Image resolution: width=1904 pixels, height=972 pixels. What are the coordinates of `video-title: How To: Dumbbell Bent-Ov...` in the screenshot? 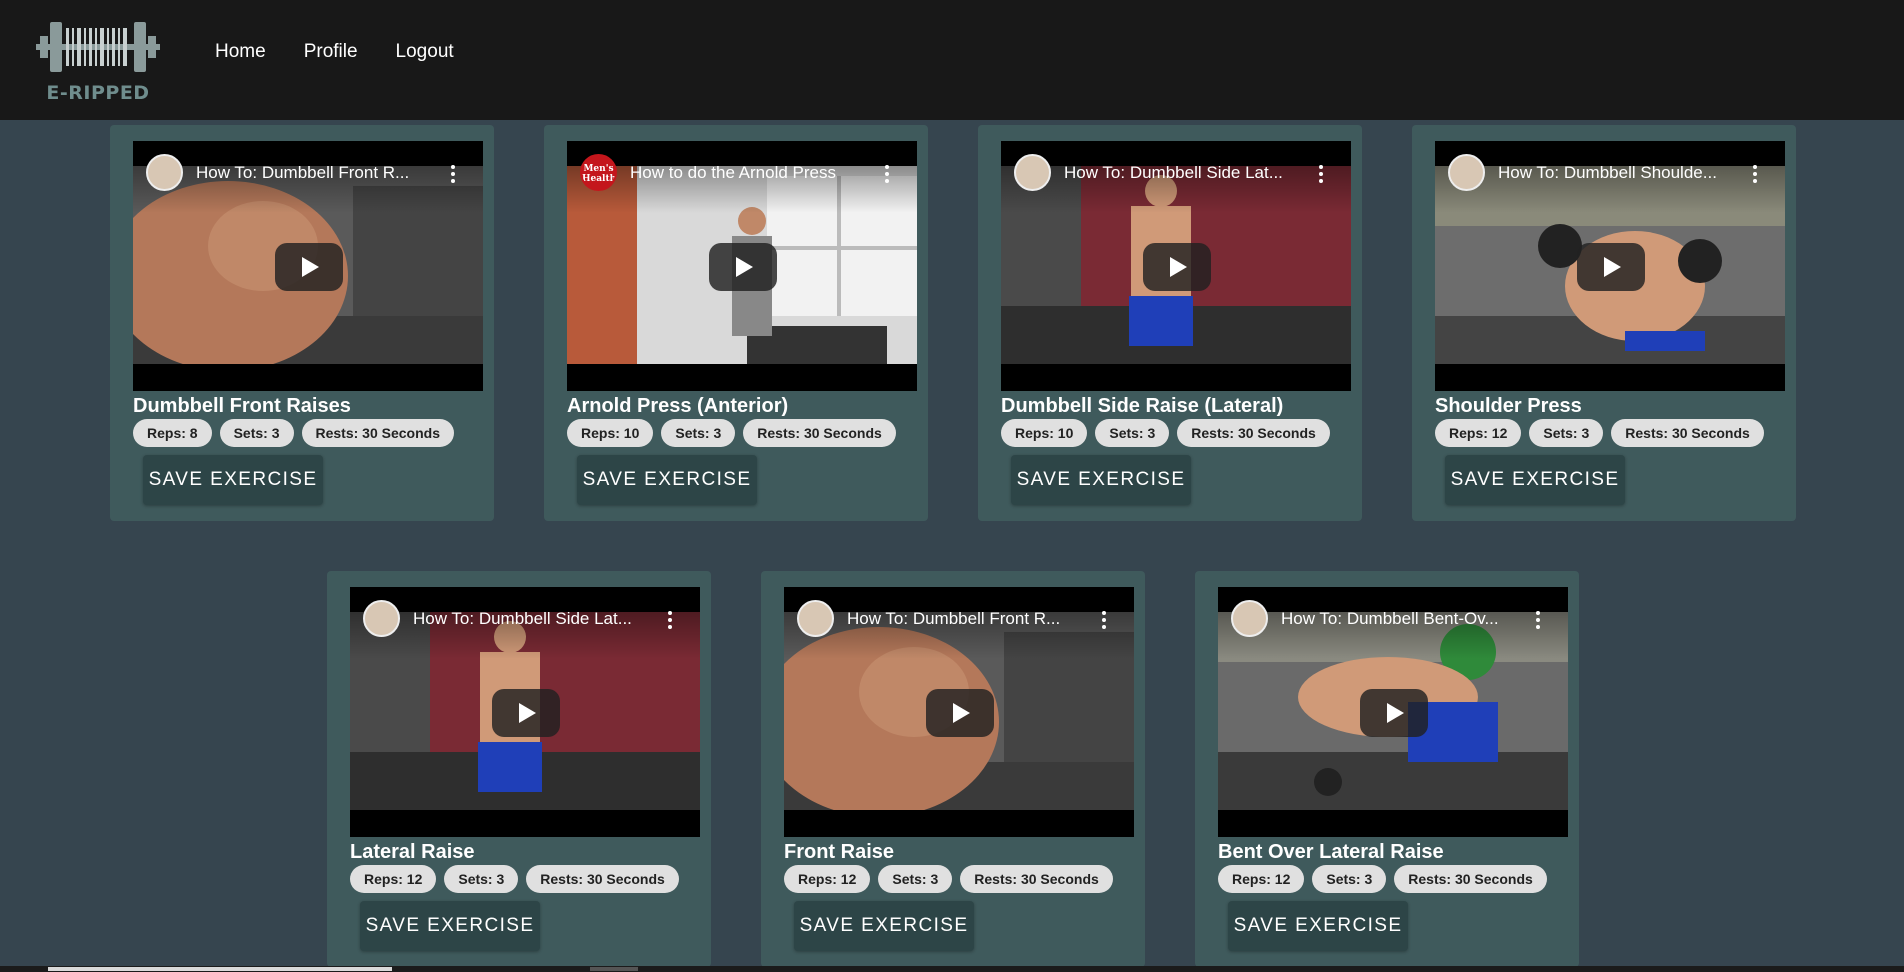 It's located at (1406, 619).